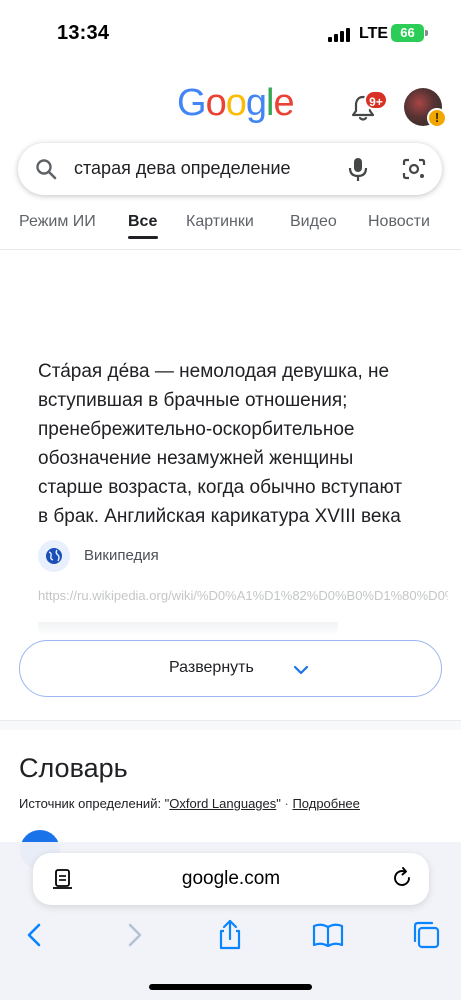 The height and width of the screenshot is (1000, 461). I want to click on faded-text-overlay, so click(188, 629).